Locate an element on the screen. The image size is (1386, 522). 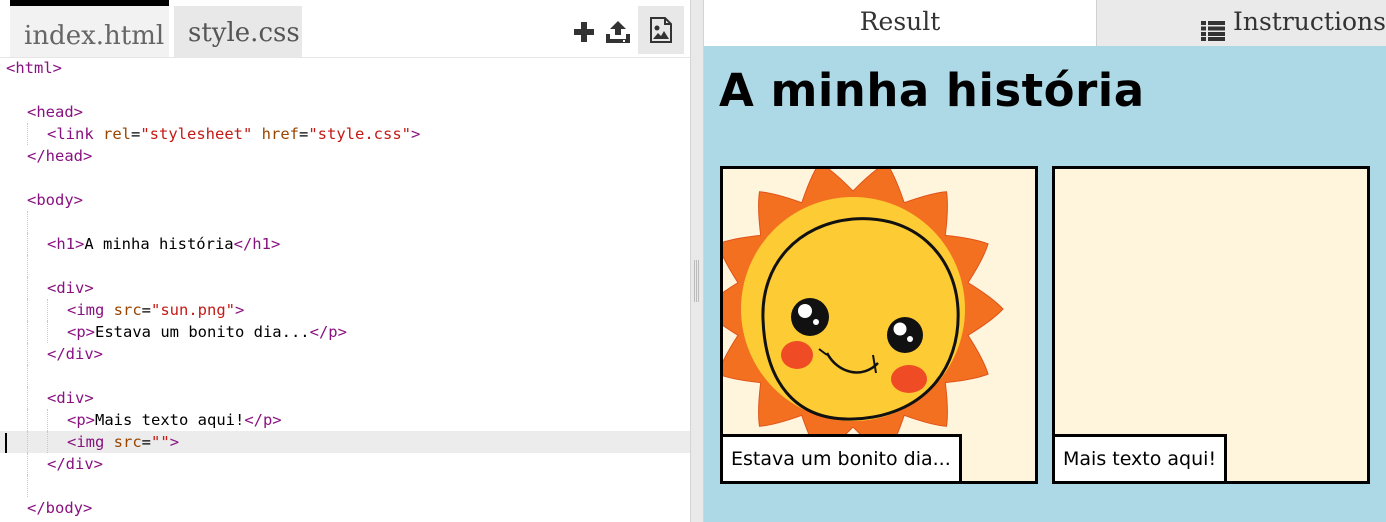
text-cursor is located at coordinates (6, 443).